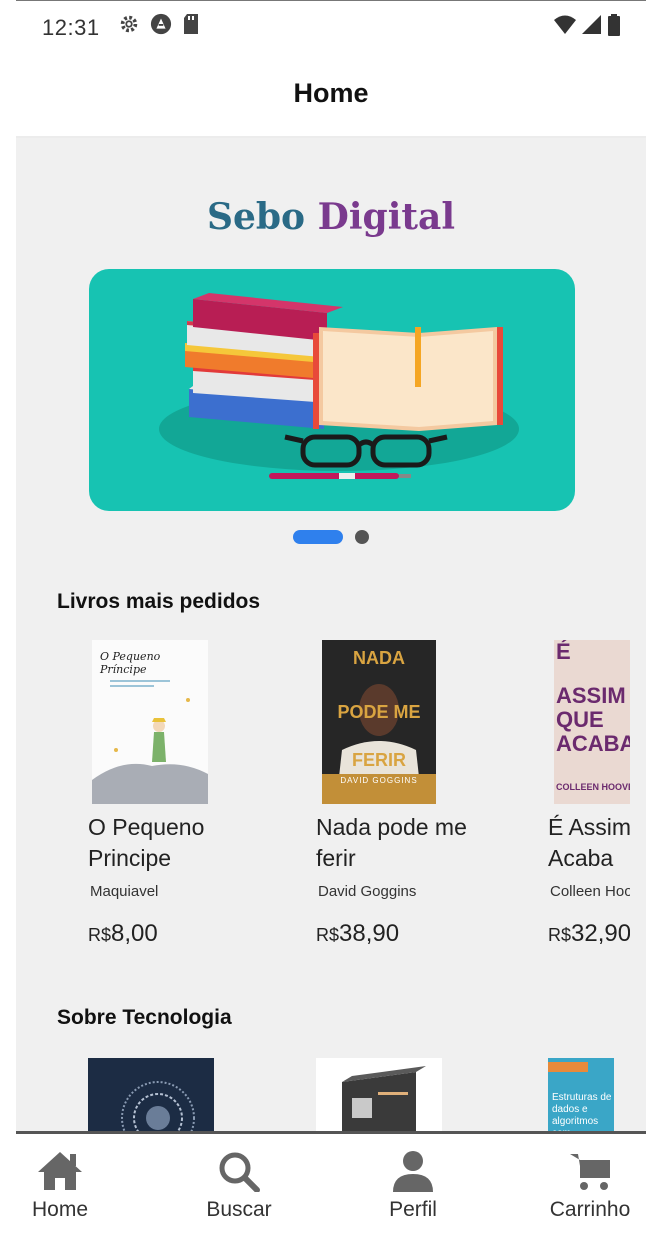 The height and width of the screenshot is (1243, 646). I want to click on android-icon, so click(161, 24).